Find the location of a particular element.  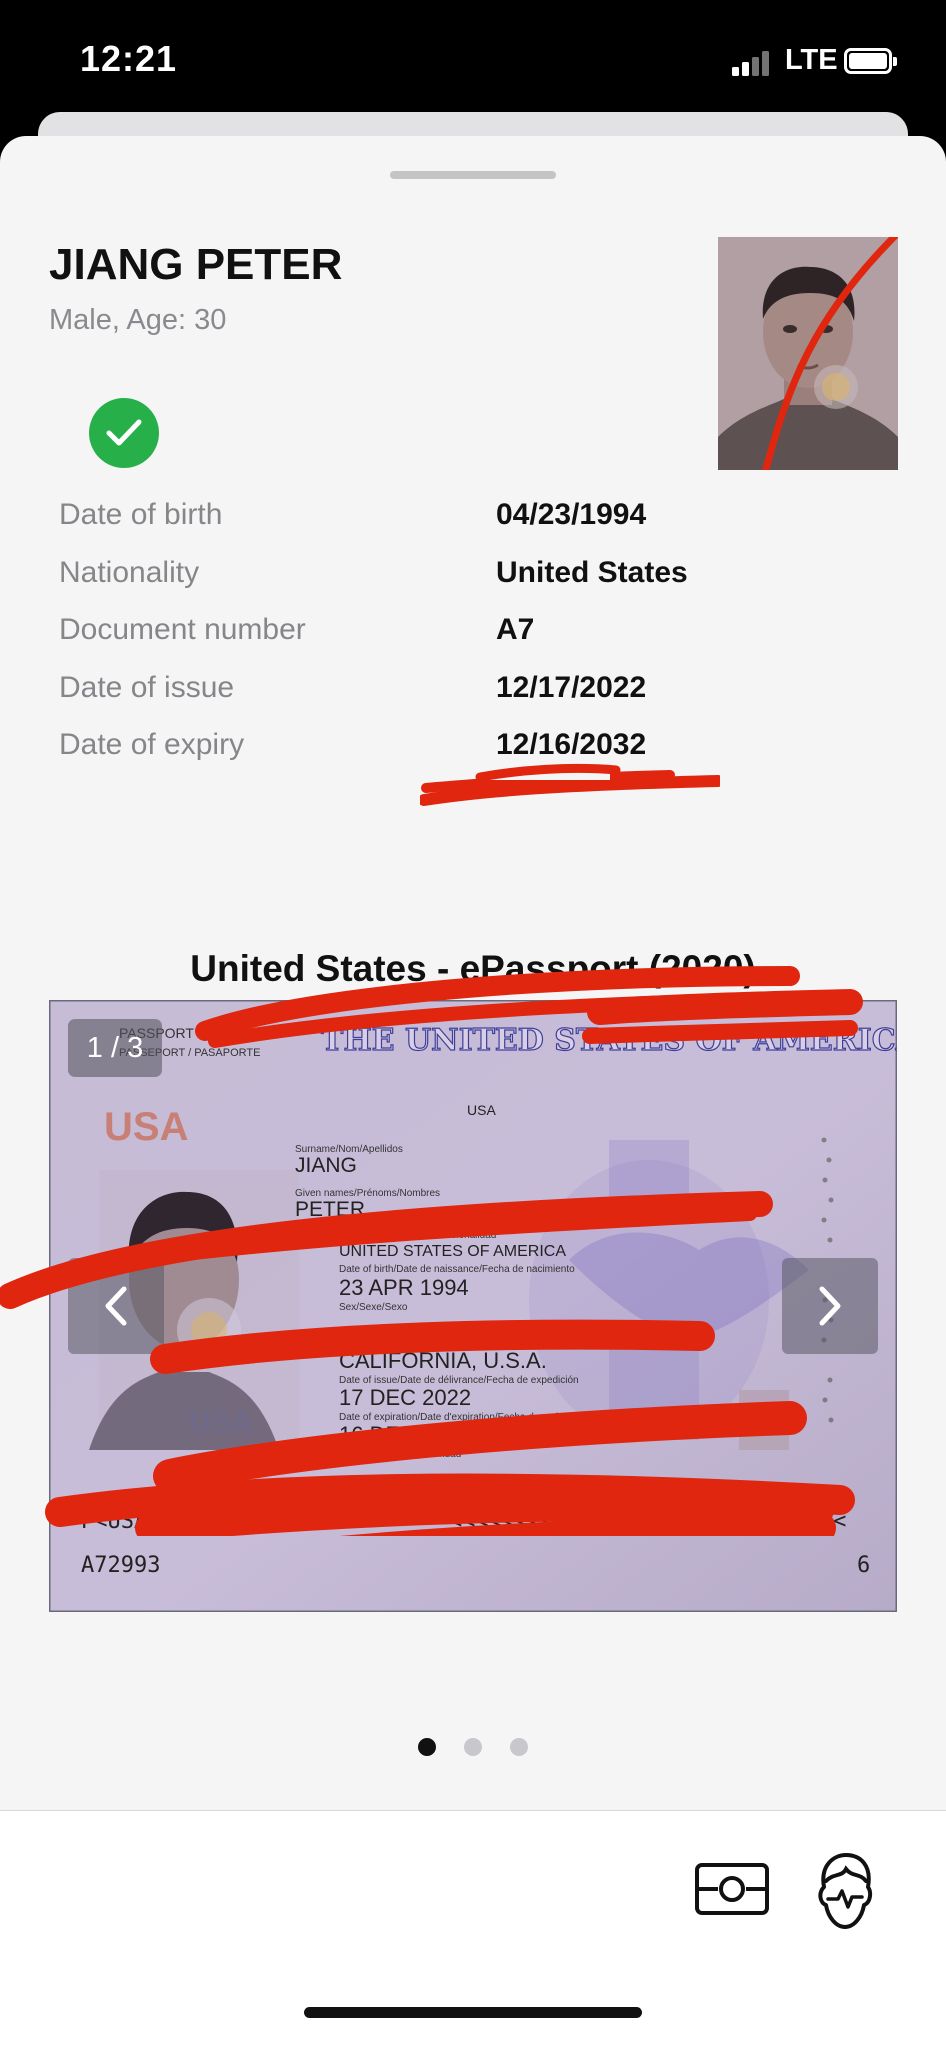

issue-value: 17 DEC 2022 is located at coordinates (405, 1397).